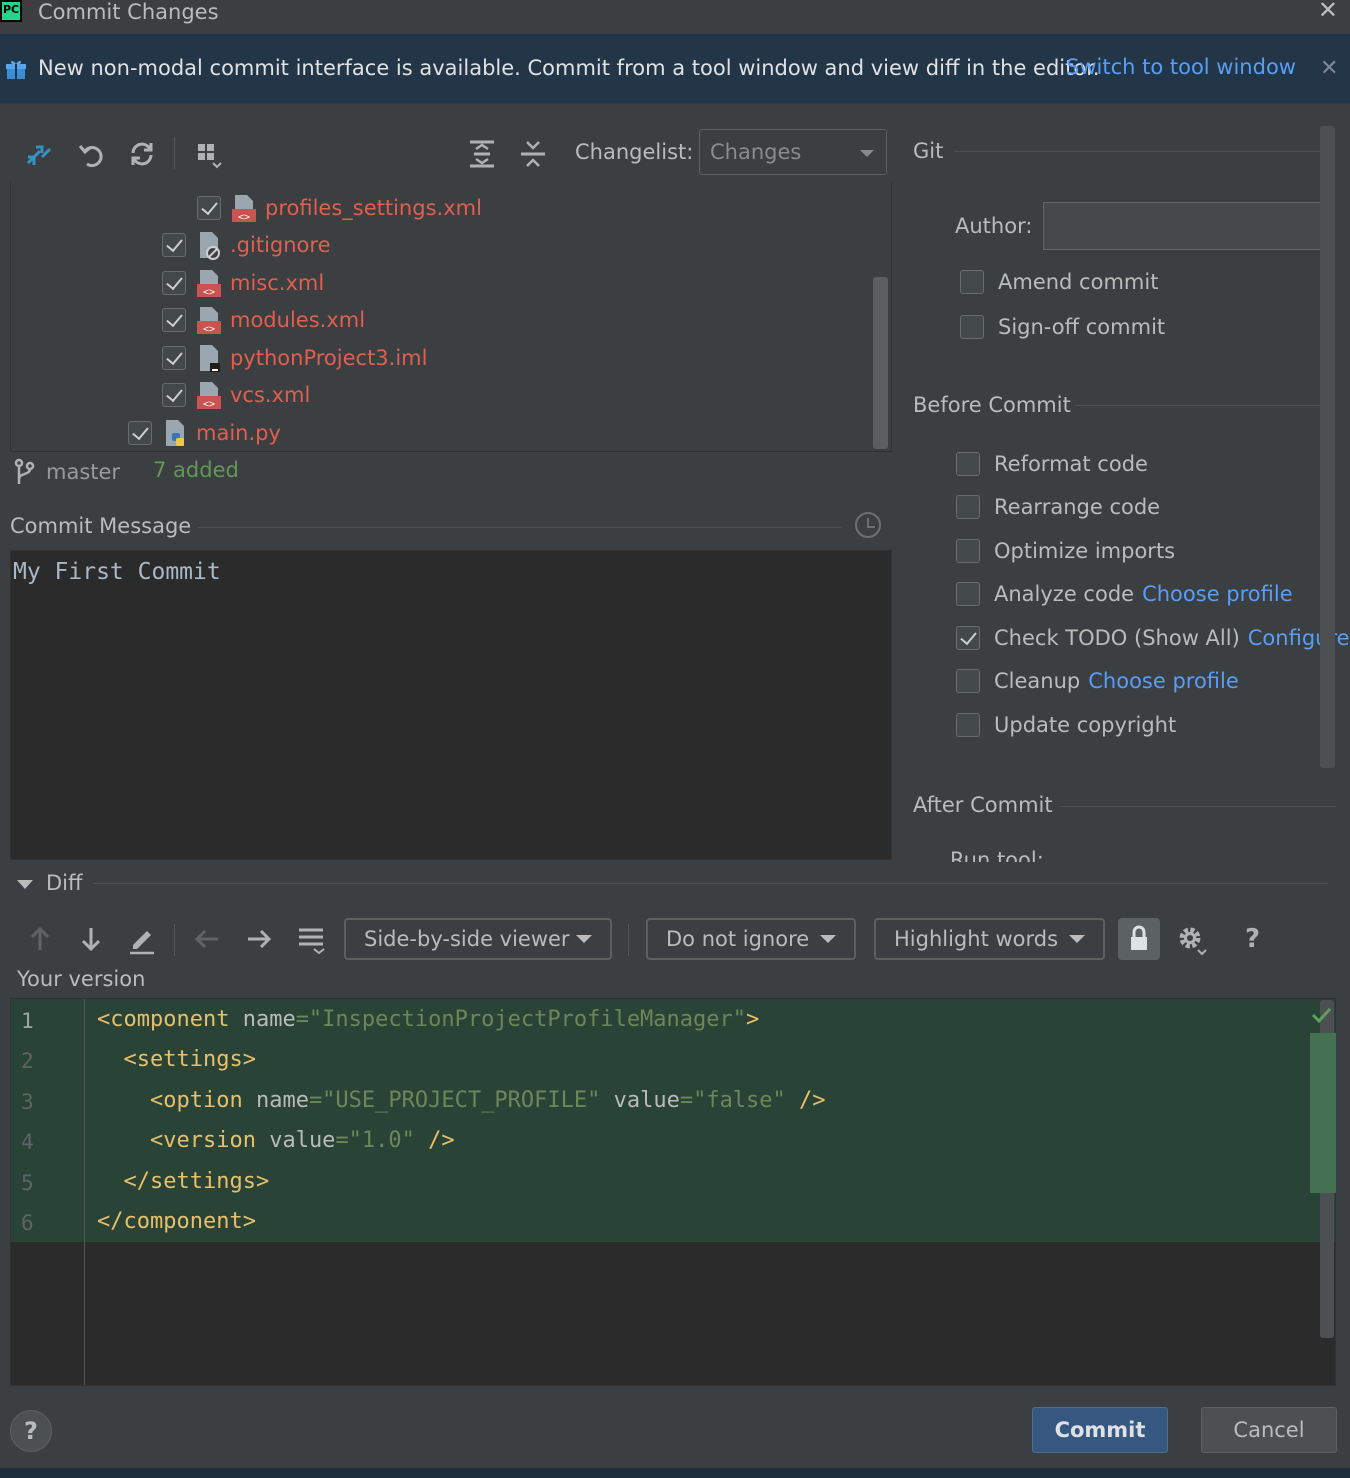  I want to click on before-commit-title: Before Commit, so click(992, 405).